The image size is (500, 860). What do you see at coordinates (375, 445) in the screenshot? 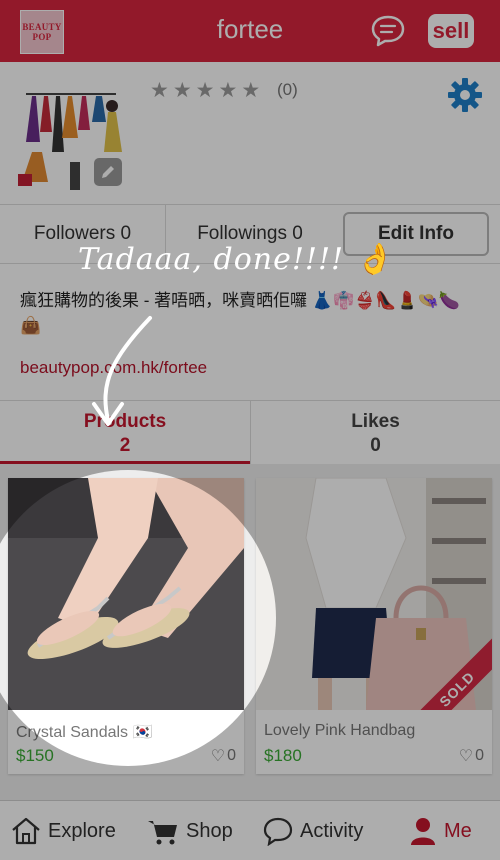
I see `tab-count: 0` at bounding box center [375, 445].